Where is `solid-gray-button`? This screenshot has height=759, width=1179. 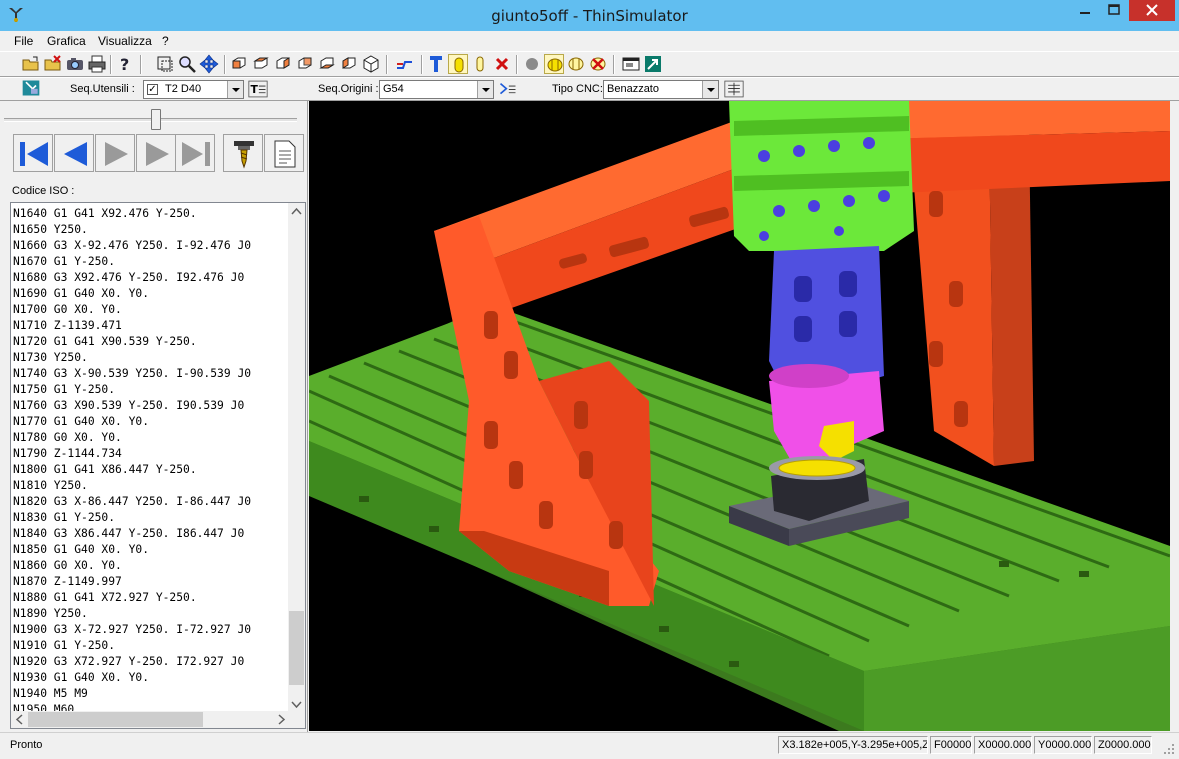
solid-gray-button is located at coordinates (532, 64).